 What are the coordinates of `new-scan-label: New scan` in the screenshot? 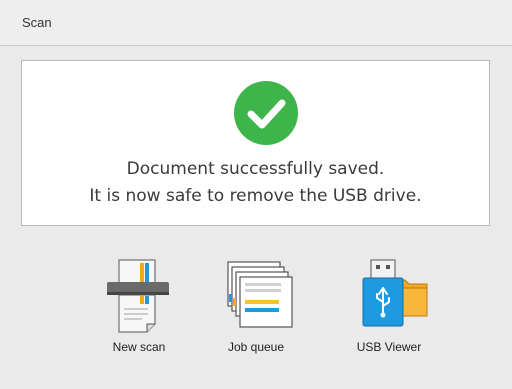 It's located at (139, 347).